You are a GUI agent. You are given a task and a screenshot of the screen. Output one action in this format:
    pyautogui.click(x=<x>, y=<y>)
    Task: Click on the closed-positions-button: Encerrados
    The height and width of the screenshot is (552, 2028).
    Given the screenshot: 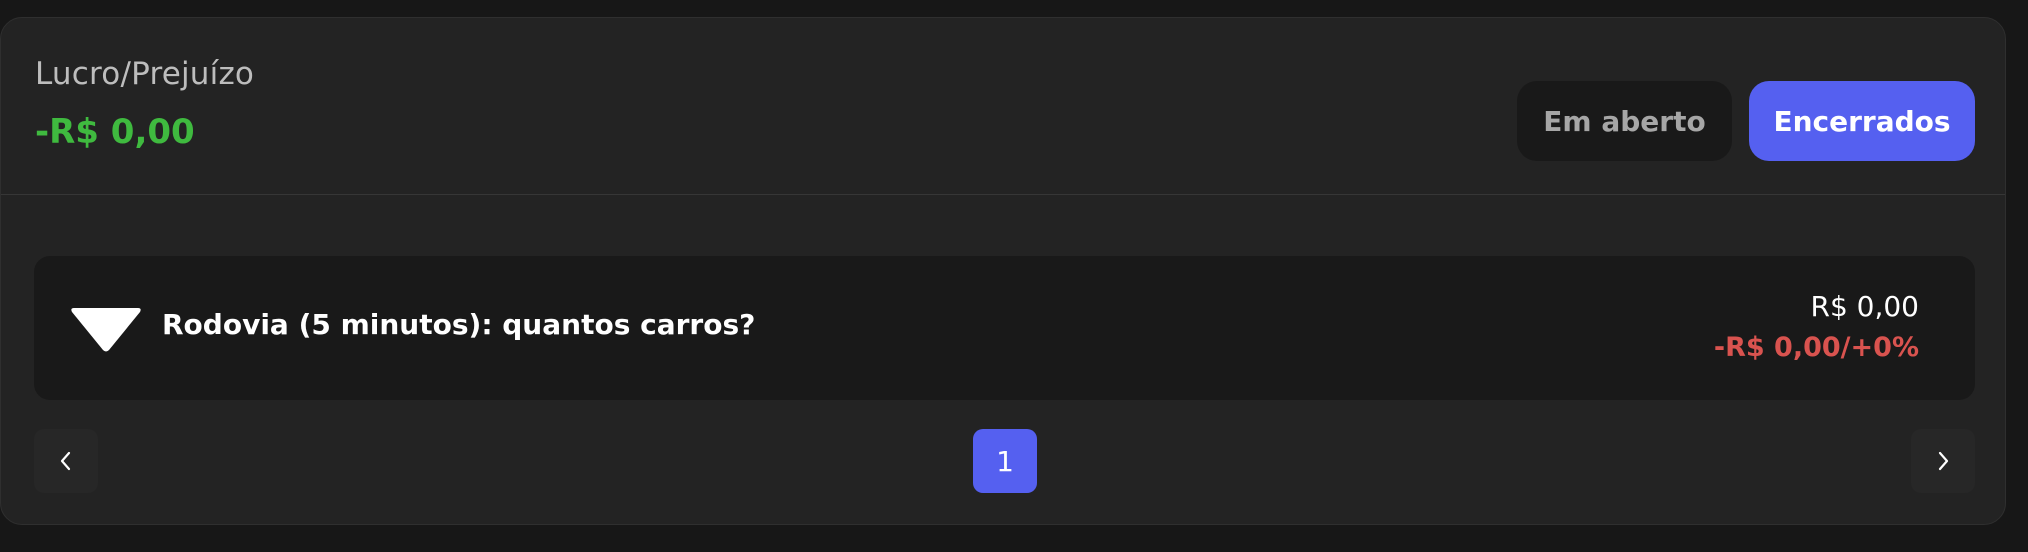 What is the action you would take?
    pyautogui.click(x=1862, y=121)
    